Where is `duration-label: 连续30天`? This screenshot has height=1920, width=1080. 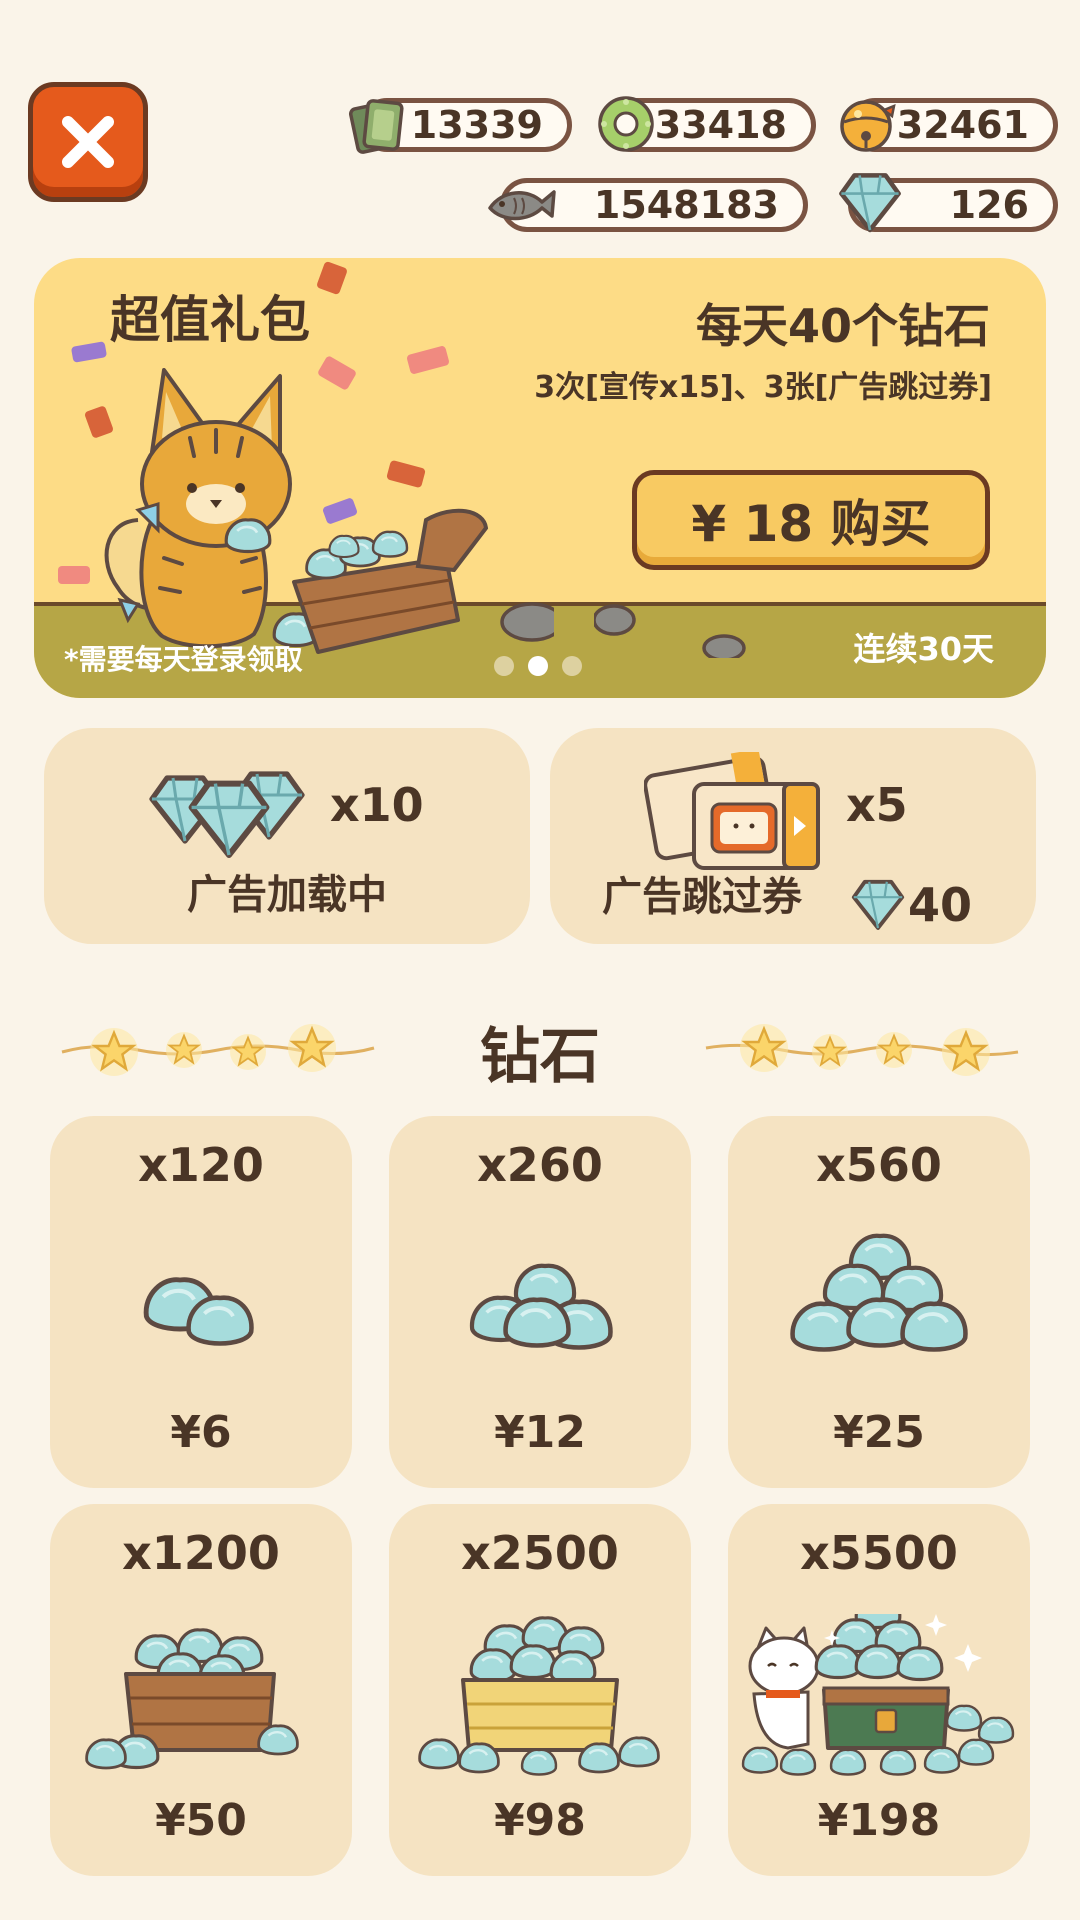 duration-label: 连续30天 is located at coordinates (923, 649).